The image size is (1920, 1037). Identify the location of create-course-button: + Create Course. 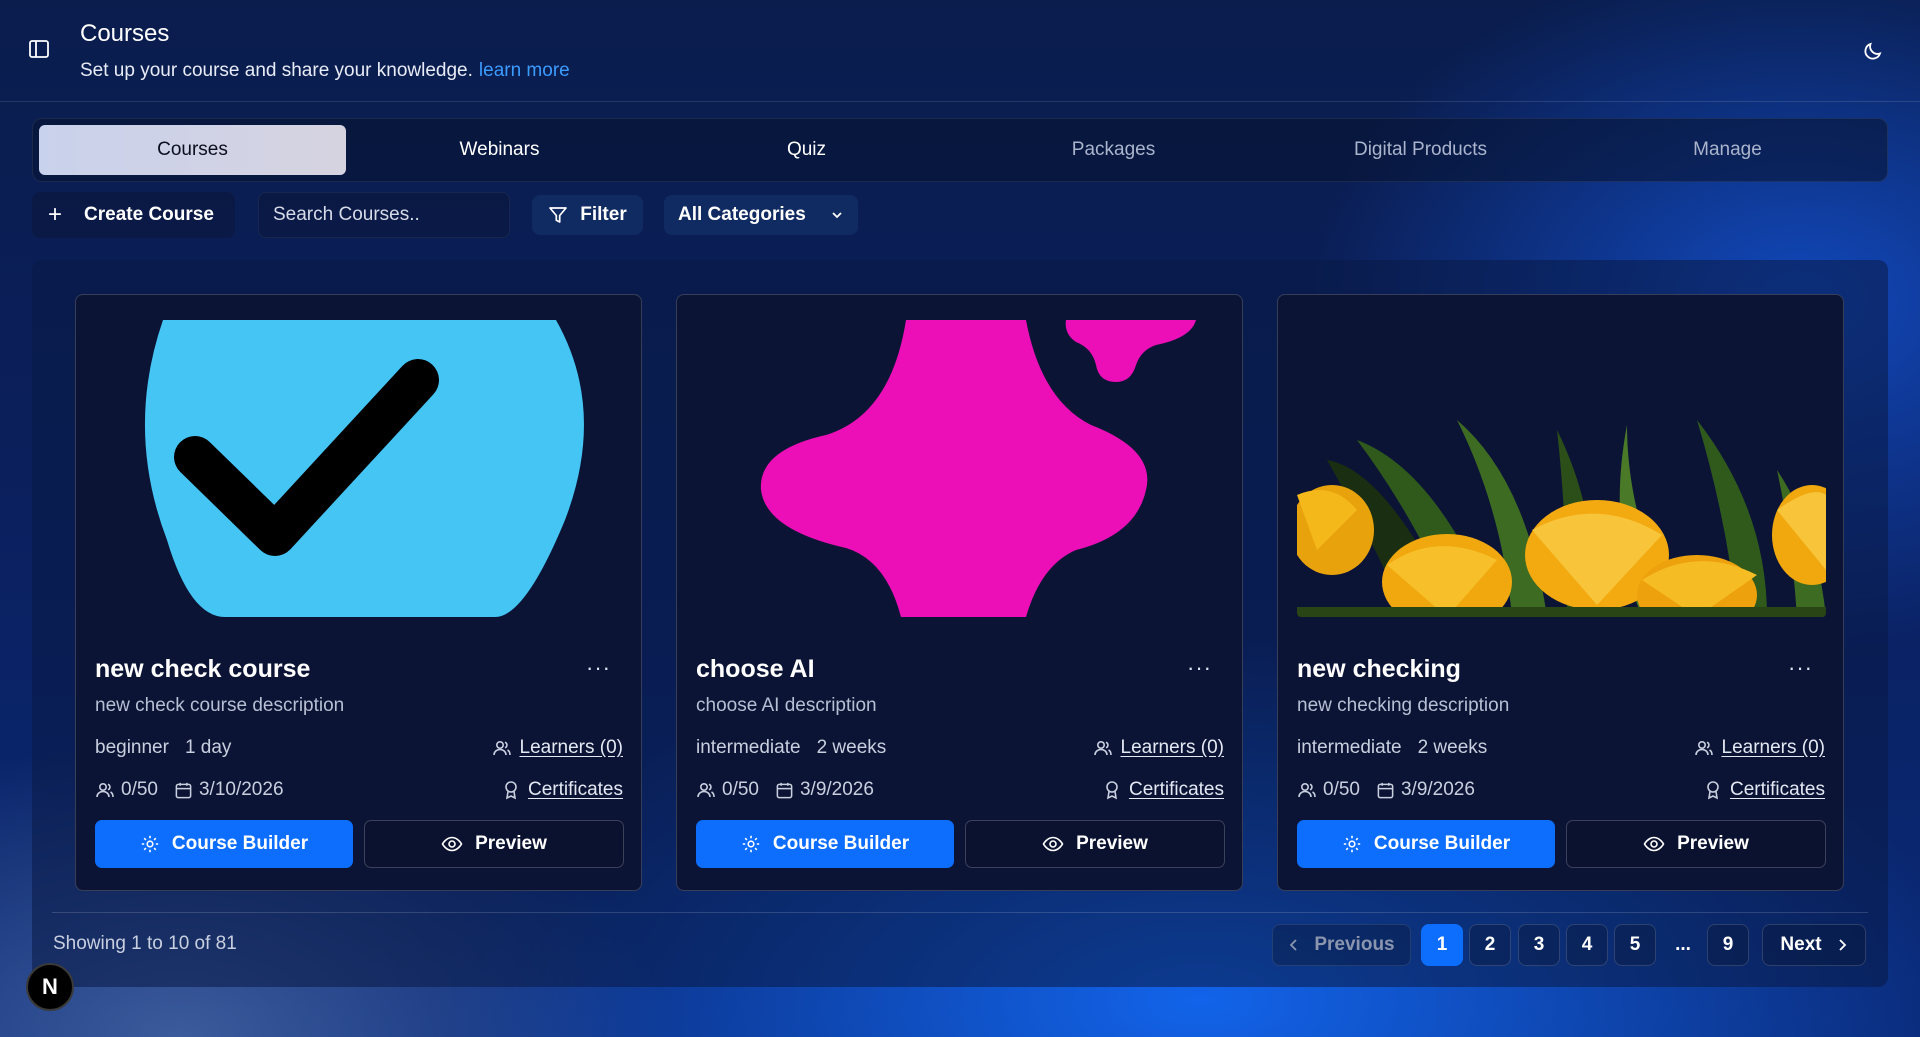
(133, 215).